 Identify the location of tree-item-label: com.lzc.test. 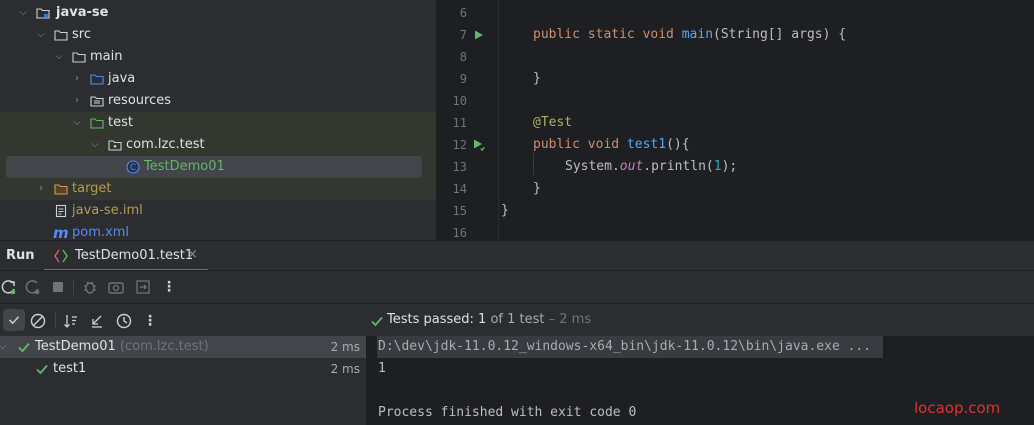
(165, 144).